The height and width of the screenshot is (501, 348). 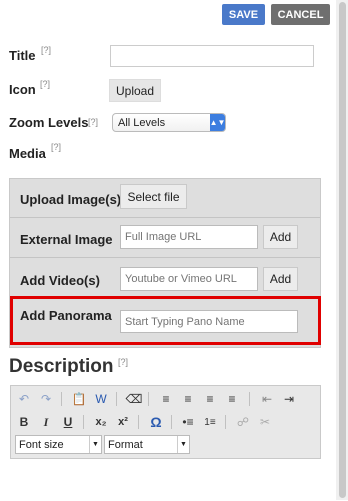 I want to click on external-image-add-button: Add, so click(x=280, y=237).